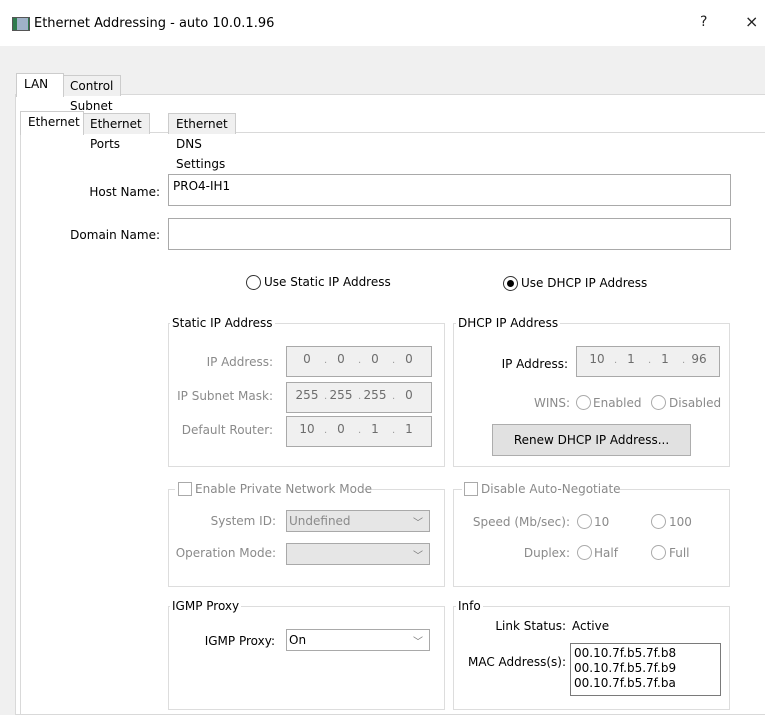 This screenshot has width=765, height=715. Describe the element at coordinates (307, 359) in the screenshot. I see `static-ip-octet-1: 0` at that location.